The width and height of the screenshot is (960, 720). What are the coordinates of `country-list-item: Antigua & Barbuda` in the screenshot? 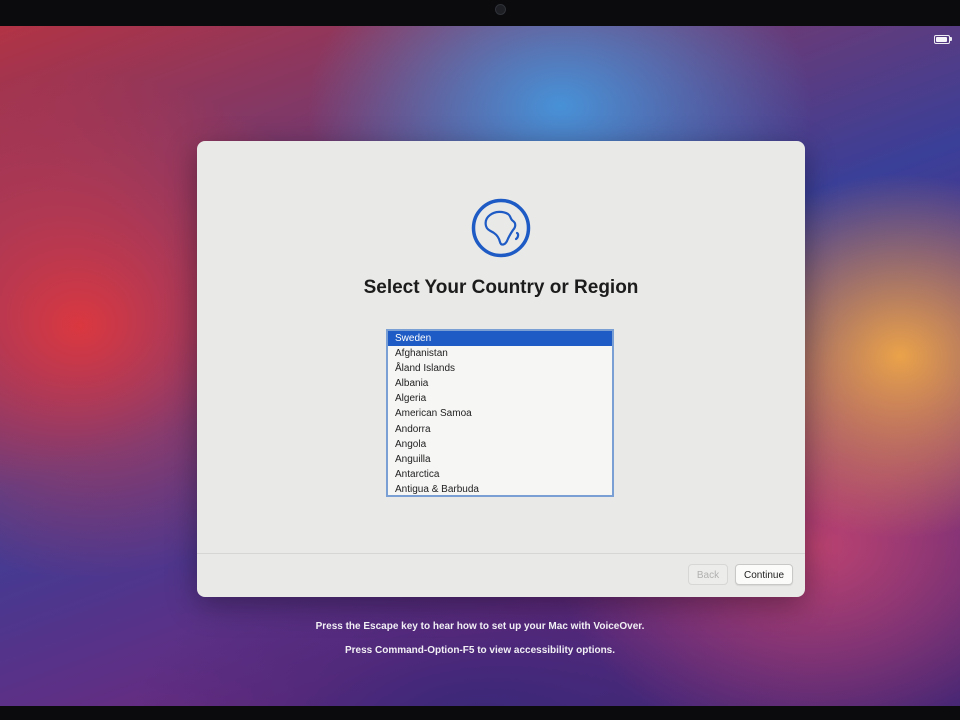 It's located at (500, 488).